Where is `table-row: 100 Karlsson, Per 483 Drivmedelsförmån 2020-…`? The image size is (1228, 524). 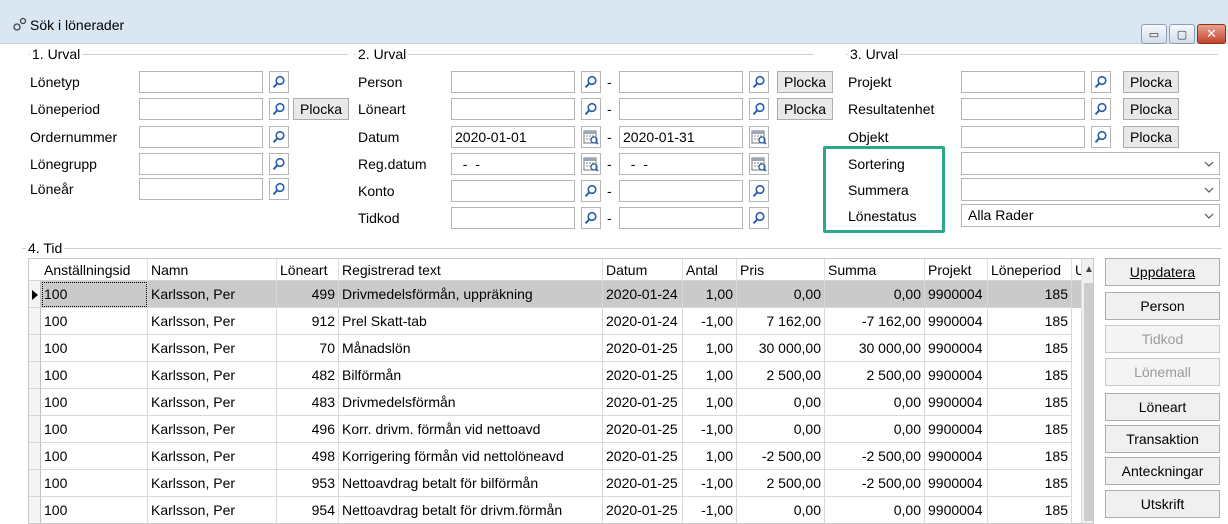
table-row: 100 Karlsson, Per 483 Drivmedelsförmån 2020-… is located at coordinates (555, 402).